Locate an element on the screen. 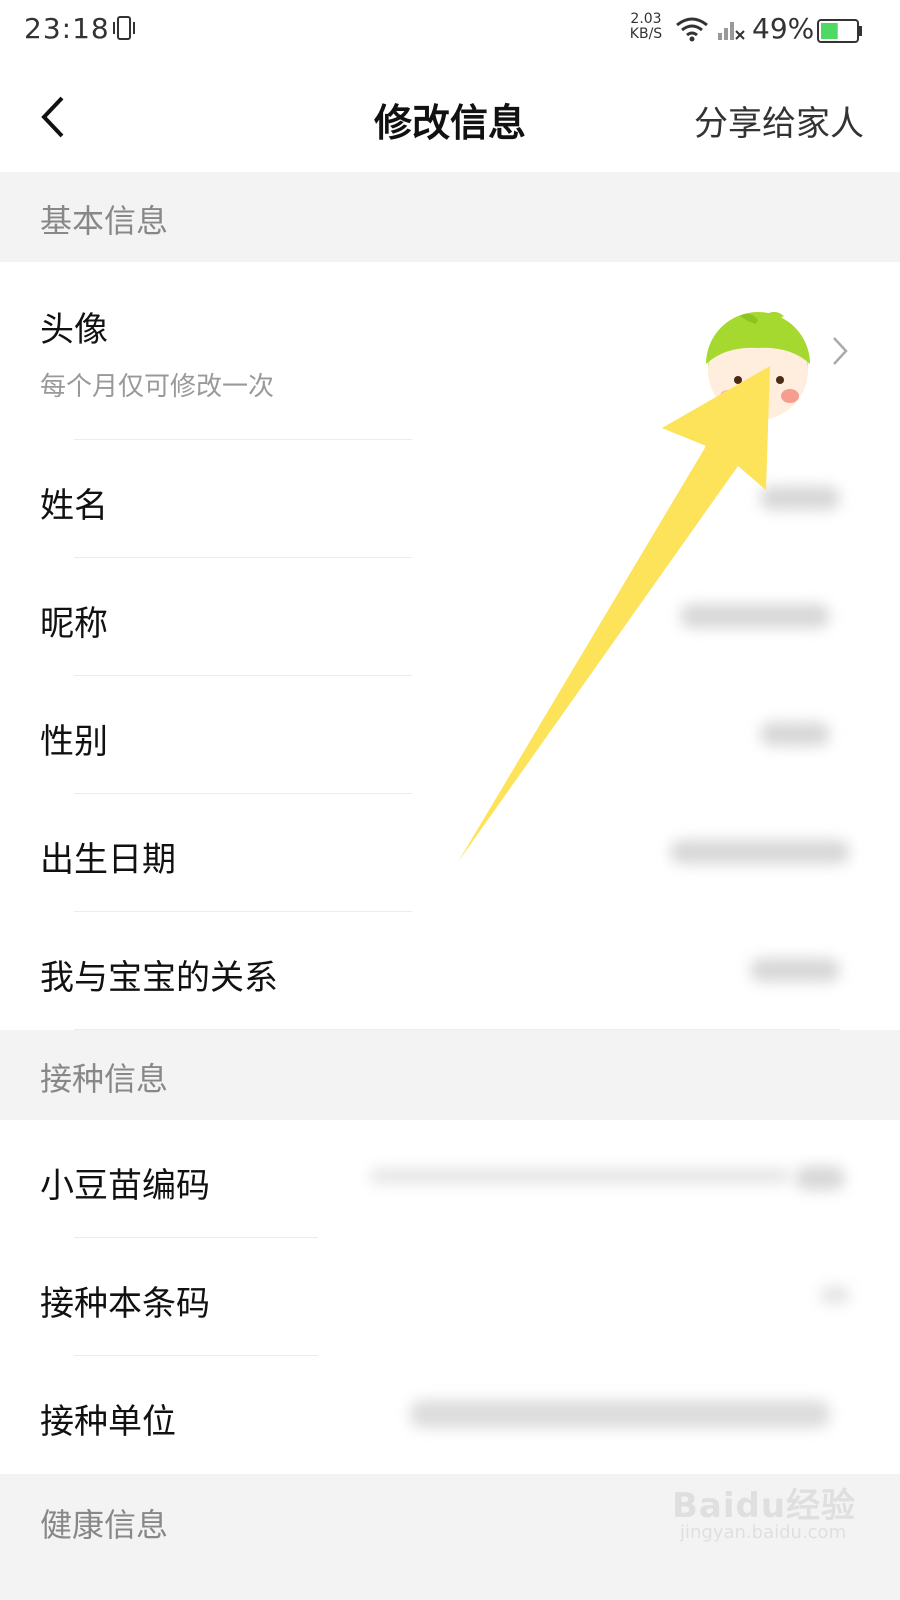  row-label: 接种本条码 is located at coordinates (125, 1304).